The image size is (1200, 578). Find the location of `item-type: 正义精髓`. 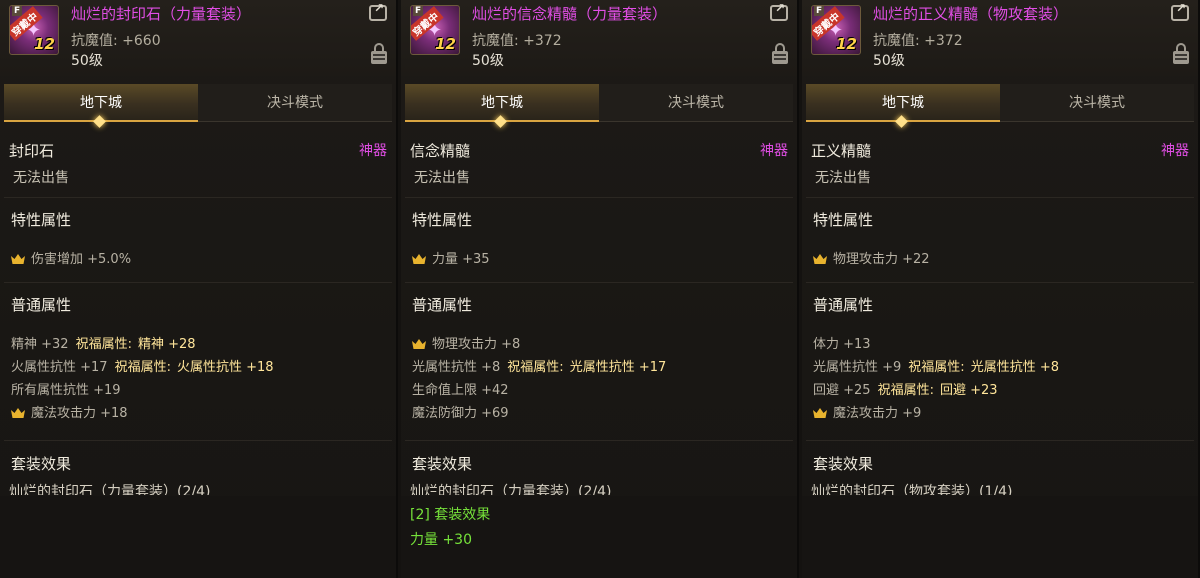

item-type: 正义精髓 is located at coordinates (841, 151).